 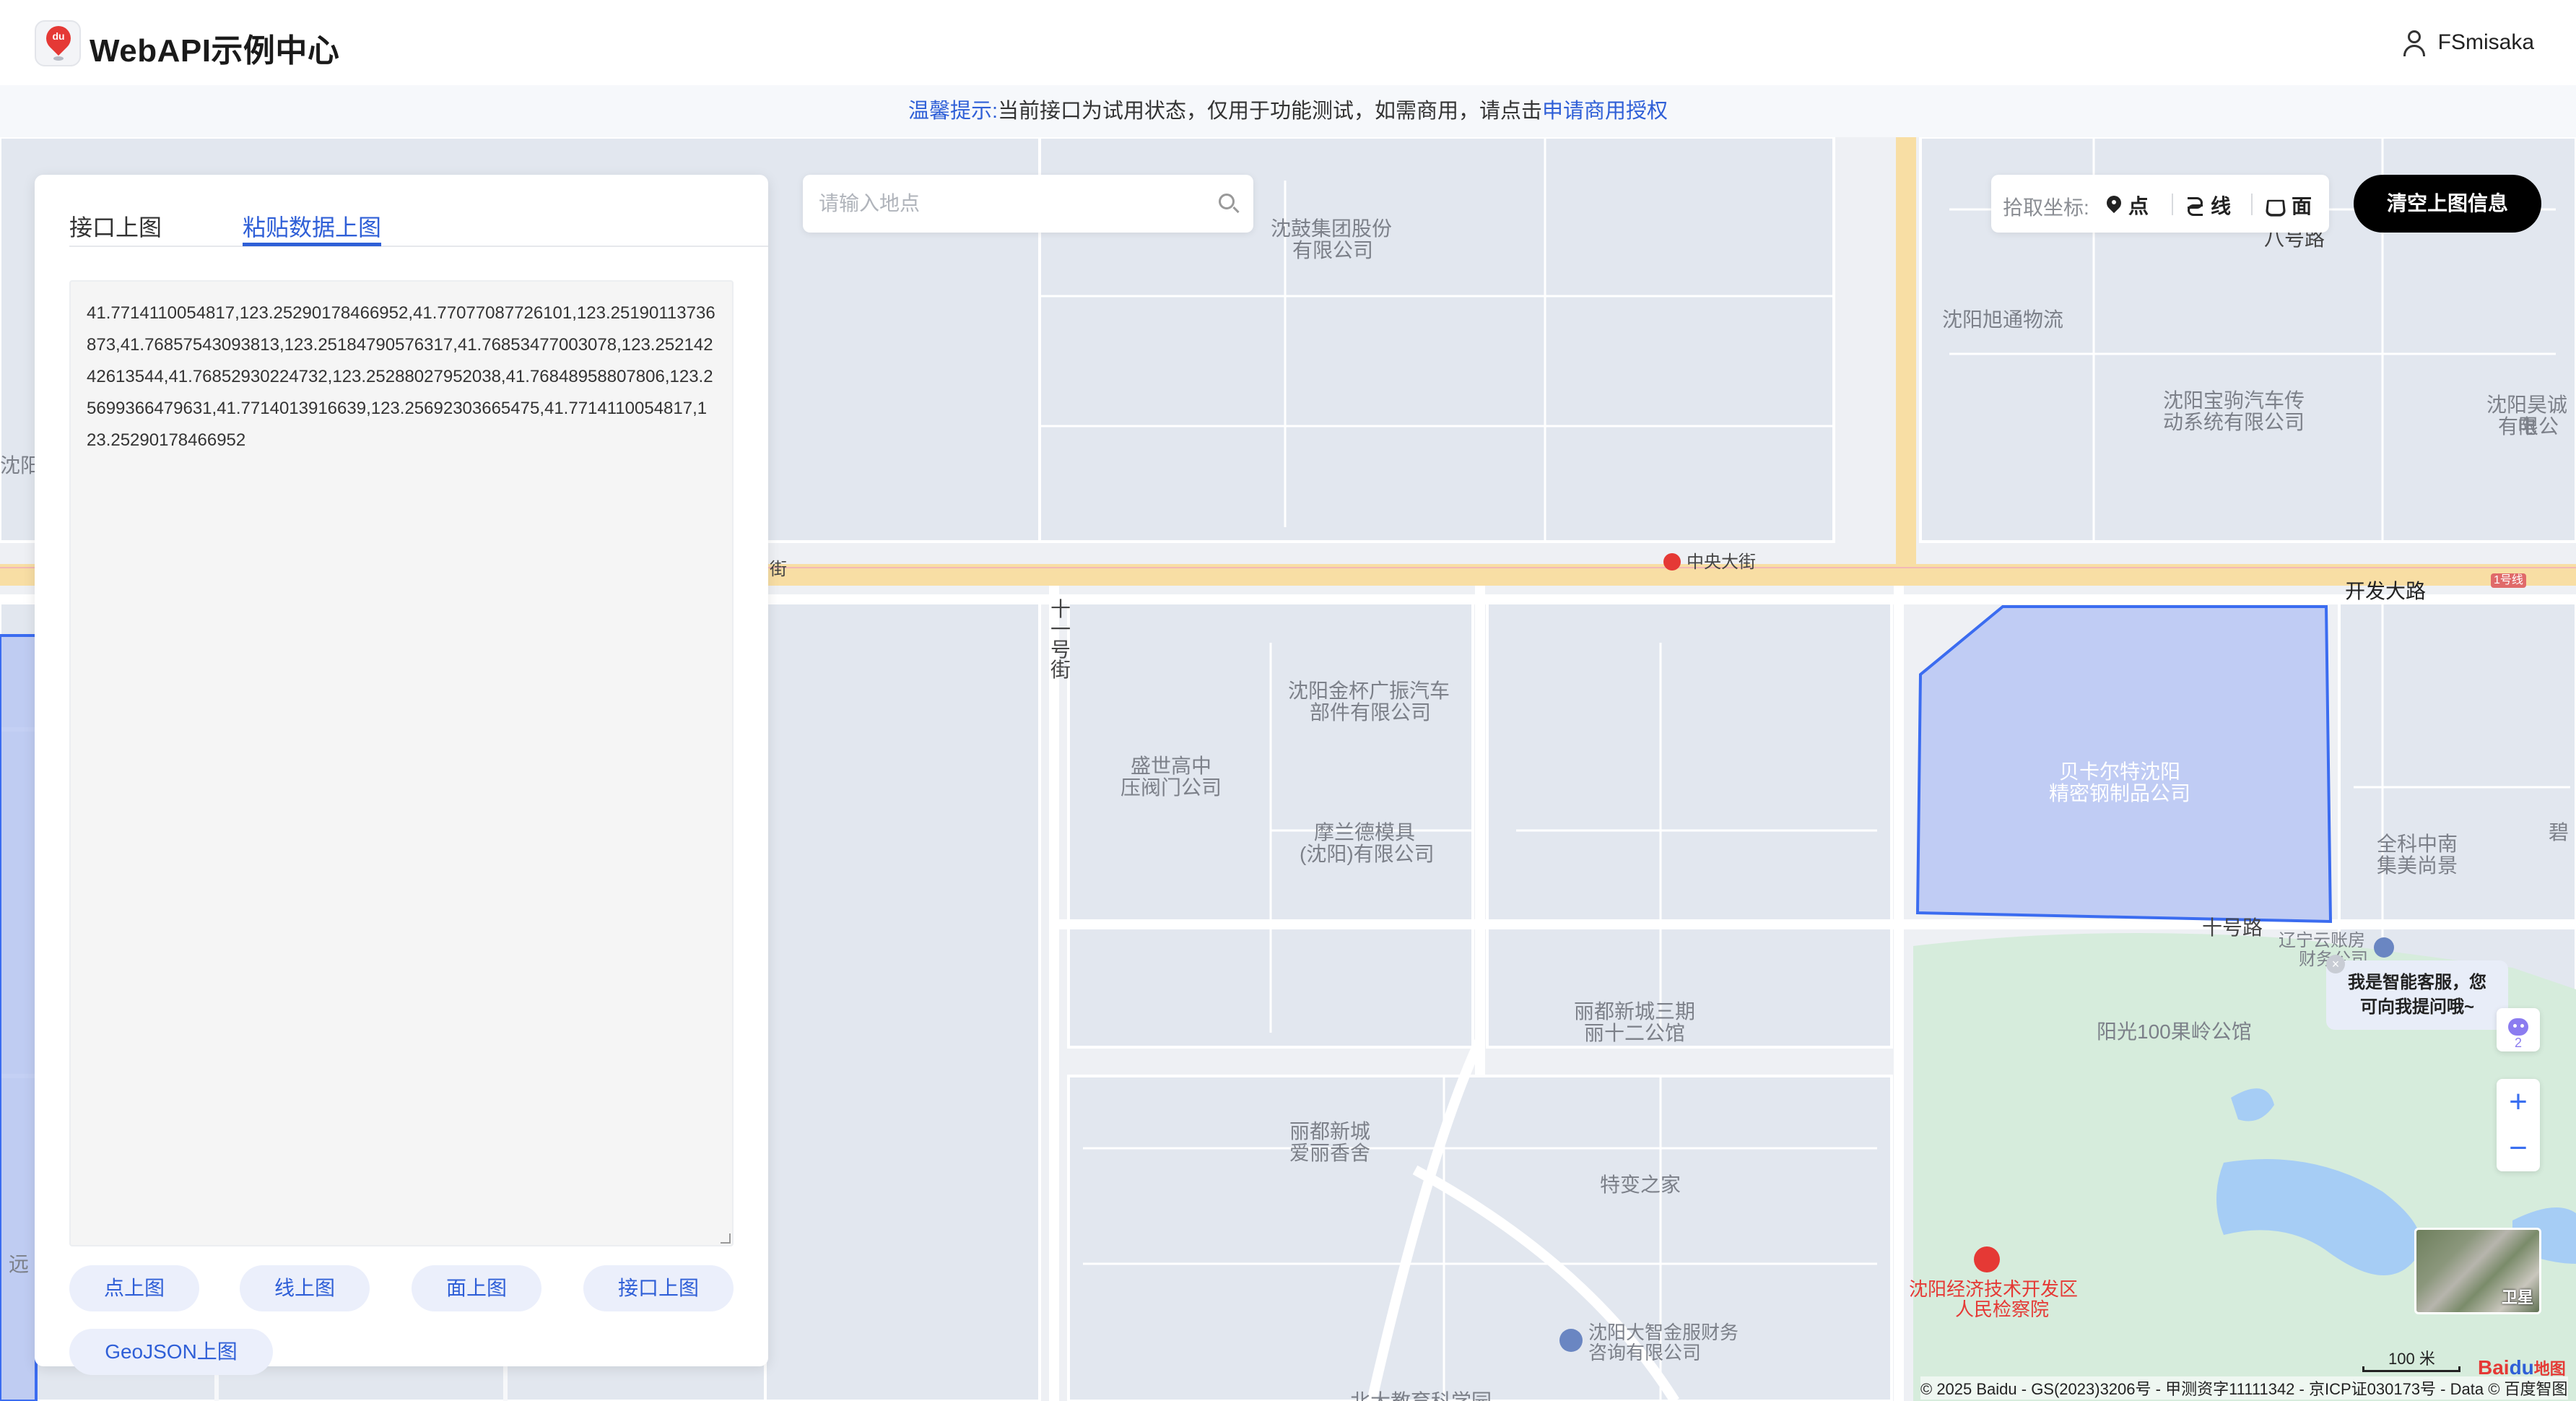 I want to click on map-label: 贝卡尔特沈阳, so click(x=2120, y=771).